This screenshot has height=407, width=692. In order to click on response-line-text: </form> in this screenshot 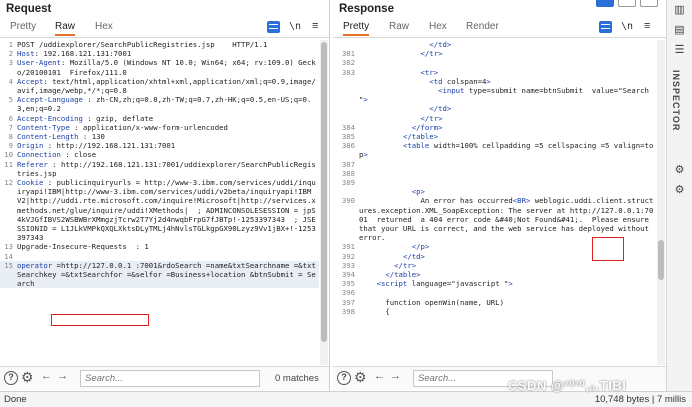, I will do `click(427, 127)`.